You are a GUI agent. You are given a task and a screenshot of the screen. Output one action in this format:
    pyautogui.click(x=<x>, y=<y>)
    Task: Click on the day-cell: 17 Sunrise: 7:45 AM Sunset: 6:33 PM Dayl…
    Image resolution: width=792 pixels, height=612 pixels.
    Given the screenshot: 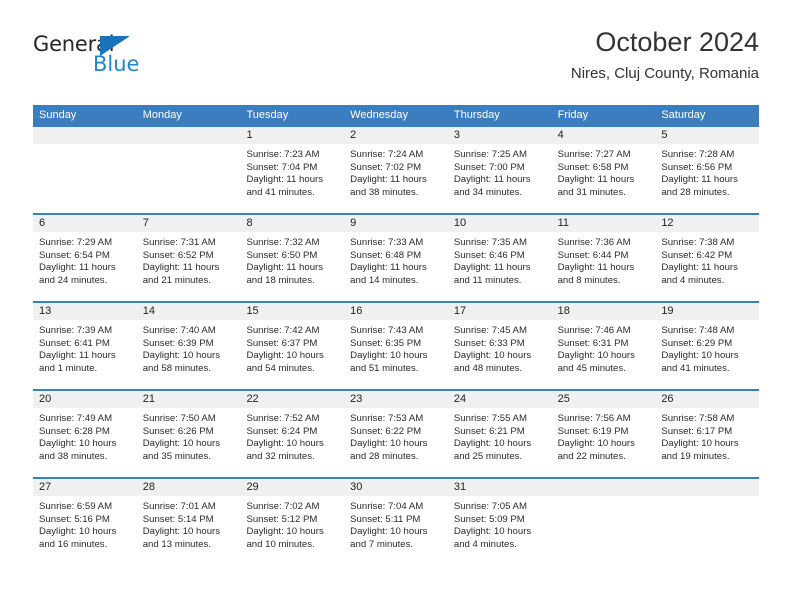 What is the action you would take?
    pyautogui.click(x=499, y=346)
    